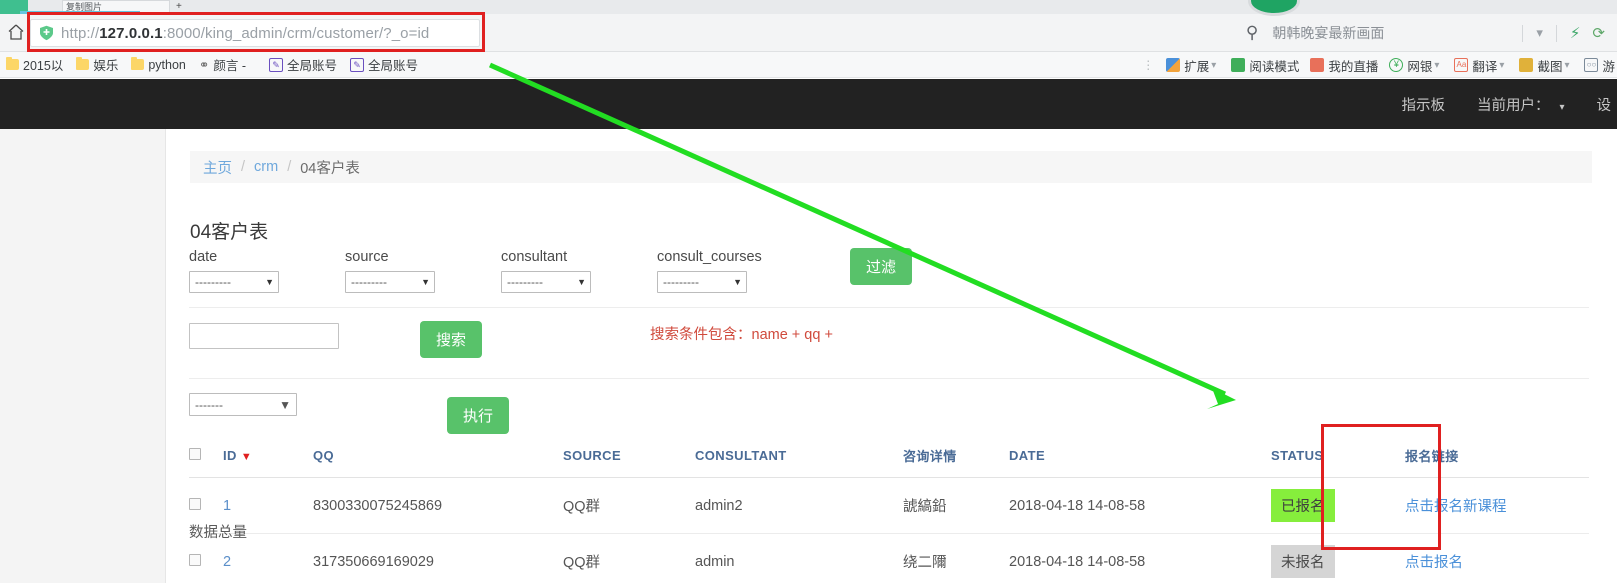 The height and width of the screenshot is (583, 1617). Describe the element at coordinates (266, 167) in the screenshot. I see `breadcrumb-app: crm` at that location.